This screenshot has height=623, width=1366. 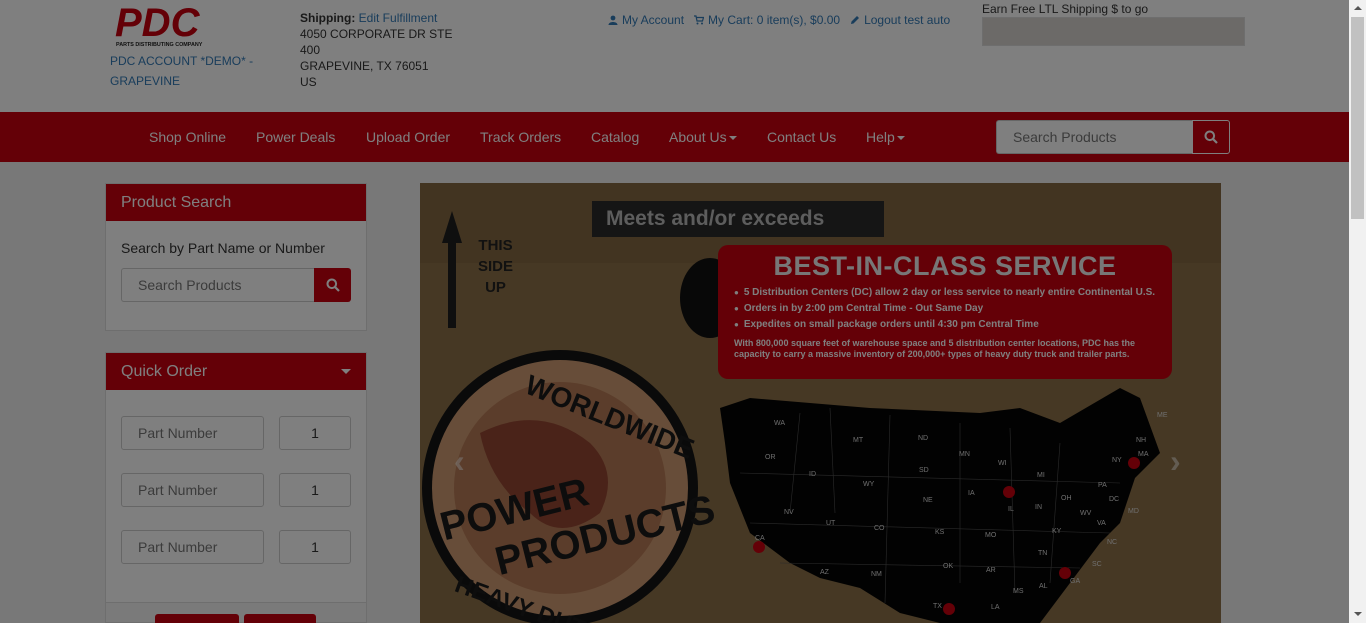 What do you see at coordinates (1358, 8) in the screenshot?
I see `scroll-up-icon` at bounding box center [1358, 8].